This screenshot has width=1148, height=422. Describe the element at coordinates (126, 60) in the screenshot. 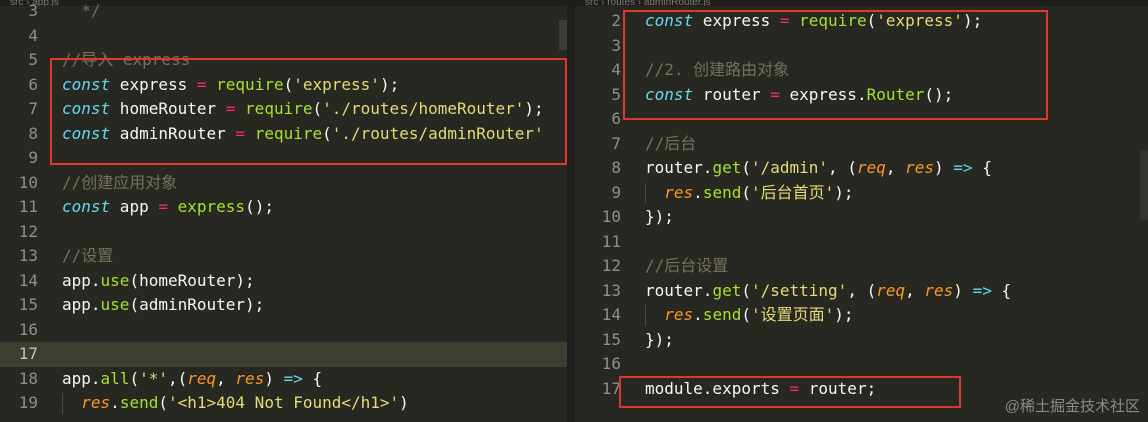

I see `code-text: //导入 express` at that location.